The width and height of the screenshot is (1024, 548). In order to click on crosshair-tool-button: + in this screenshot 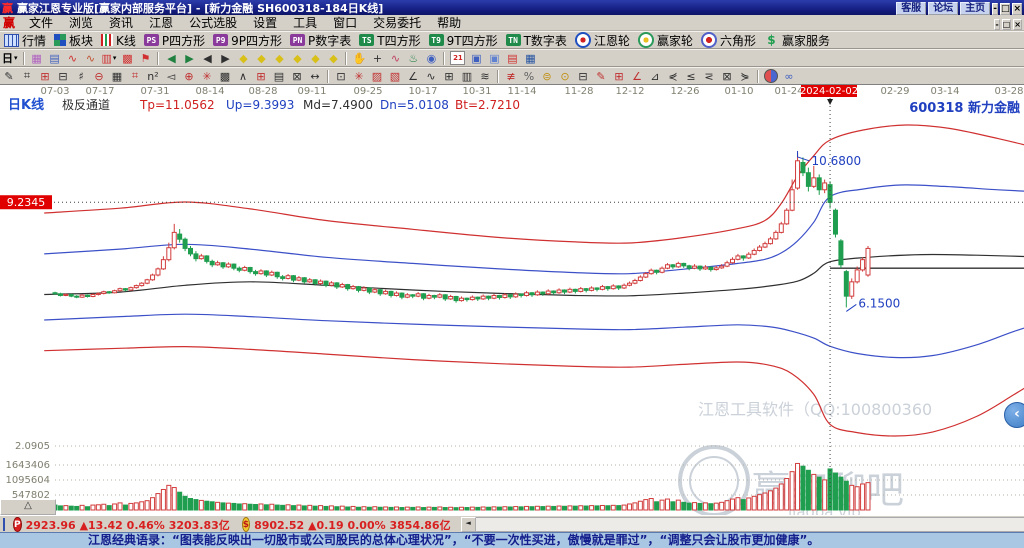, I will do `click(377, 58)`.